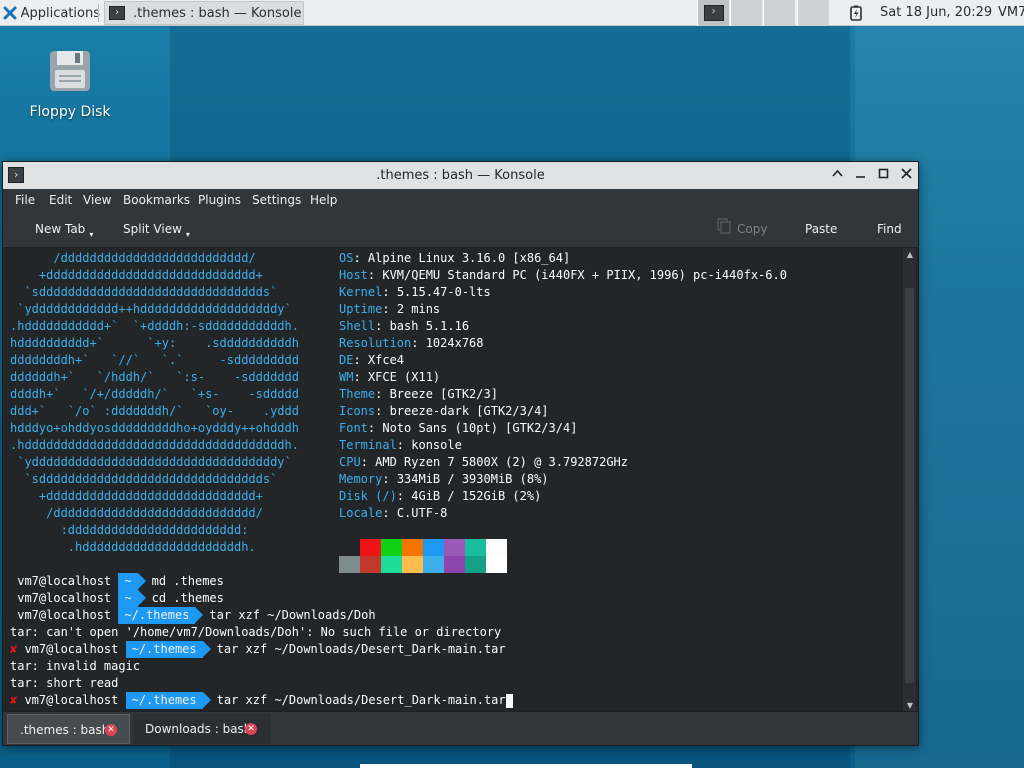 The height and width of the screenshot is (768, 1024). I want to click on desktop-icon-floppy-disk: Floppy Disk, so click(70, 85).